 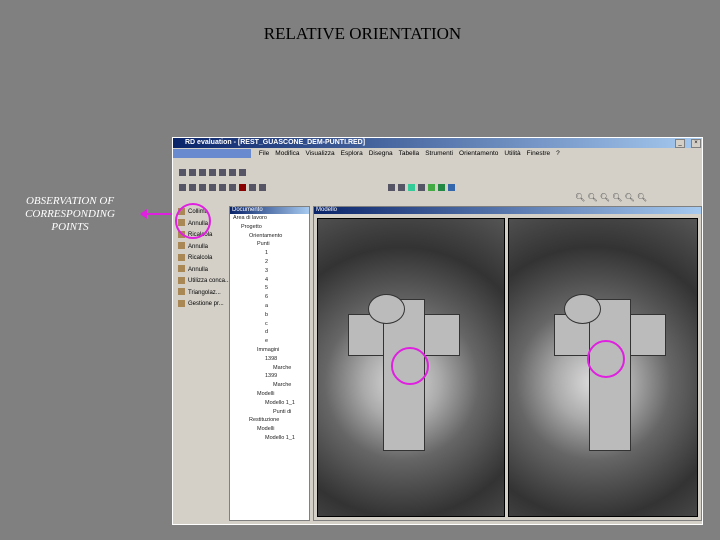 What do you see at coordinates (269, 306) in the screenshot?
I see `tree-node: a` at bounding box center [269, 306].